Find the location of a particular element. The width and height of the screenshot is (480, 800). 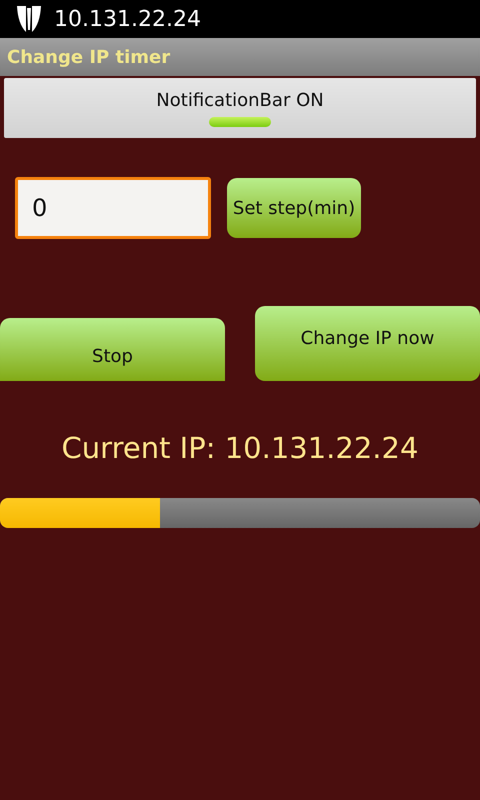

notification-toggle: NotificationBar ON is located at coordinates (240, 108).